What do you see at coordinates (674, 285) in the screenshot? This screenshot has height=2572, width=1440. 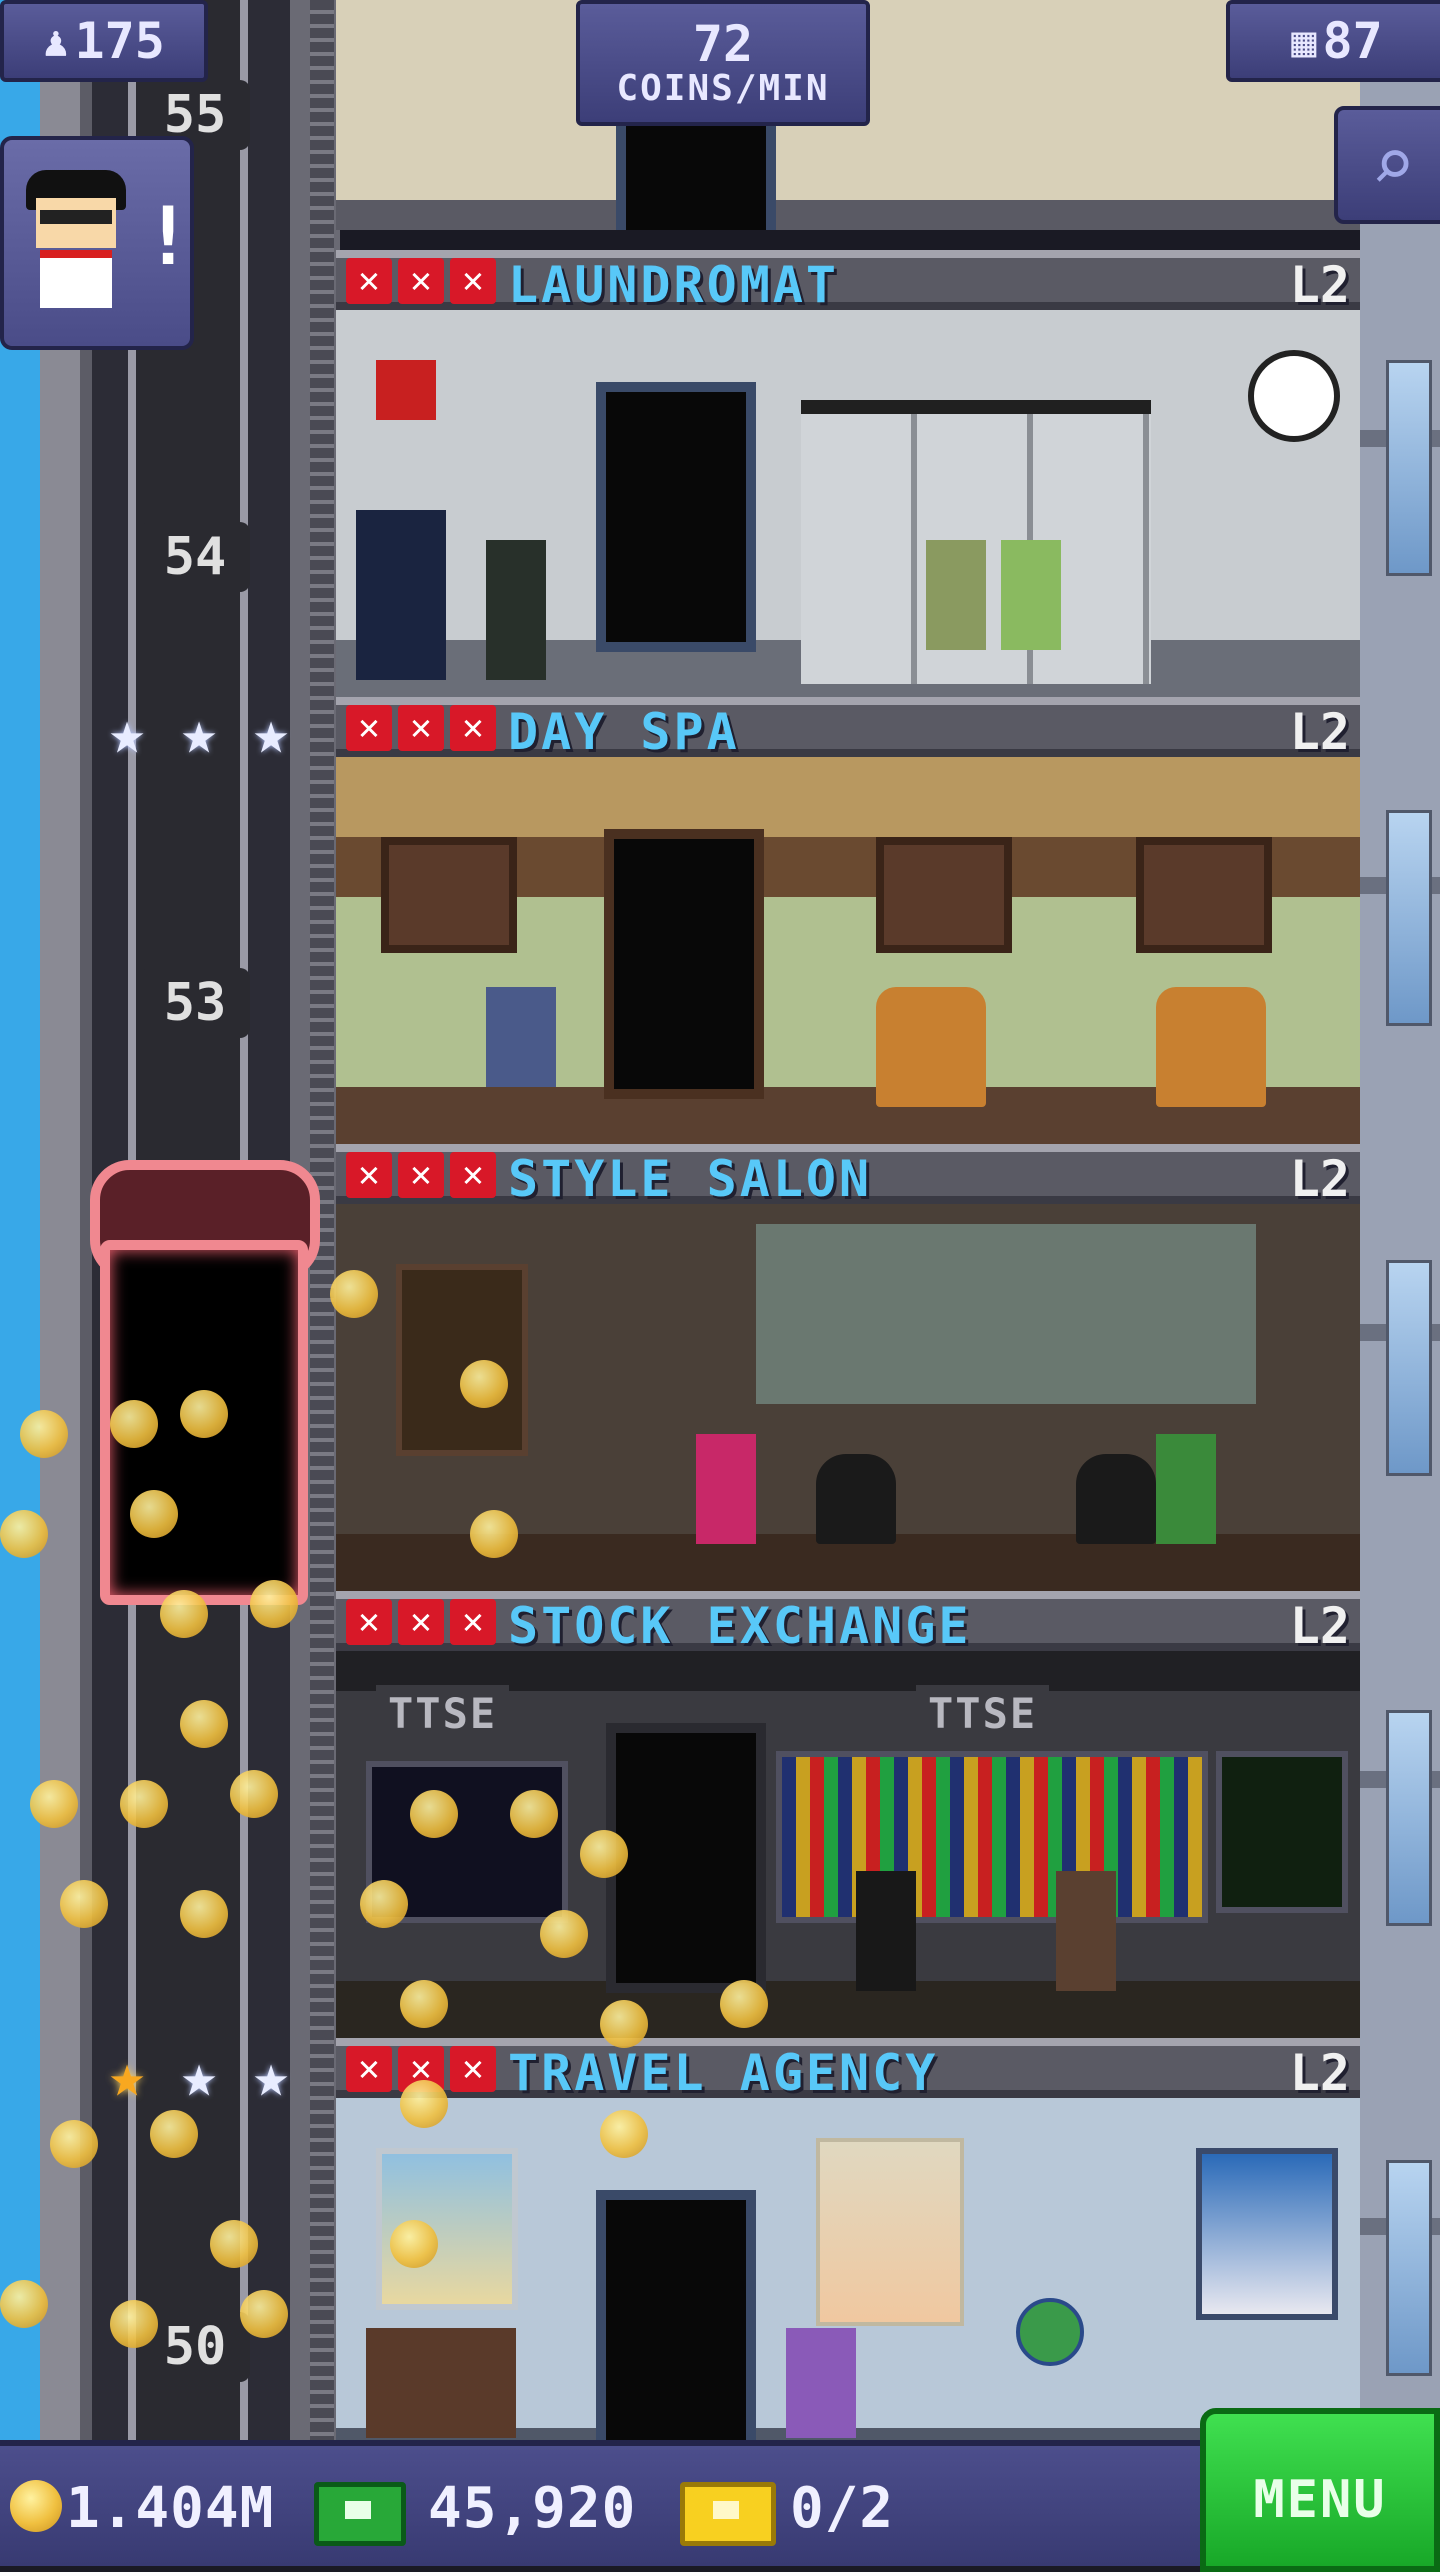 I see `floor-name: LAUNDROMAT` at bounding box center [674, 285].